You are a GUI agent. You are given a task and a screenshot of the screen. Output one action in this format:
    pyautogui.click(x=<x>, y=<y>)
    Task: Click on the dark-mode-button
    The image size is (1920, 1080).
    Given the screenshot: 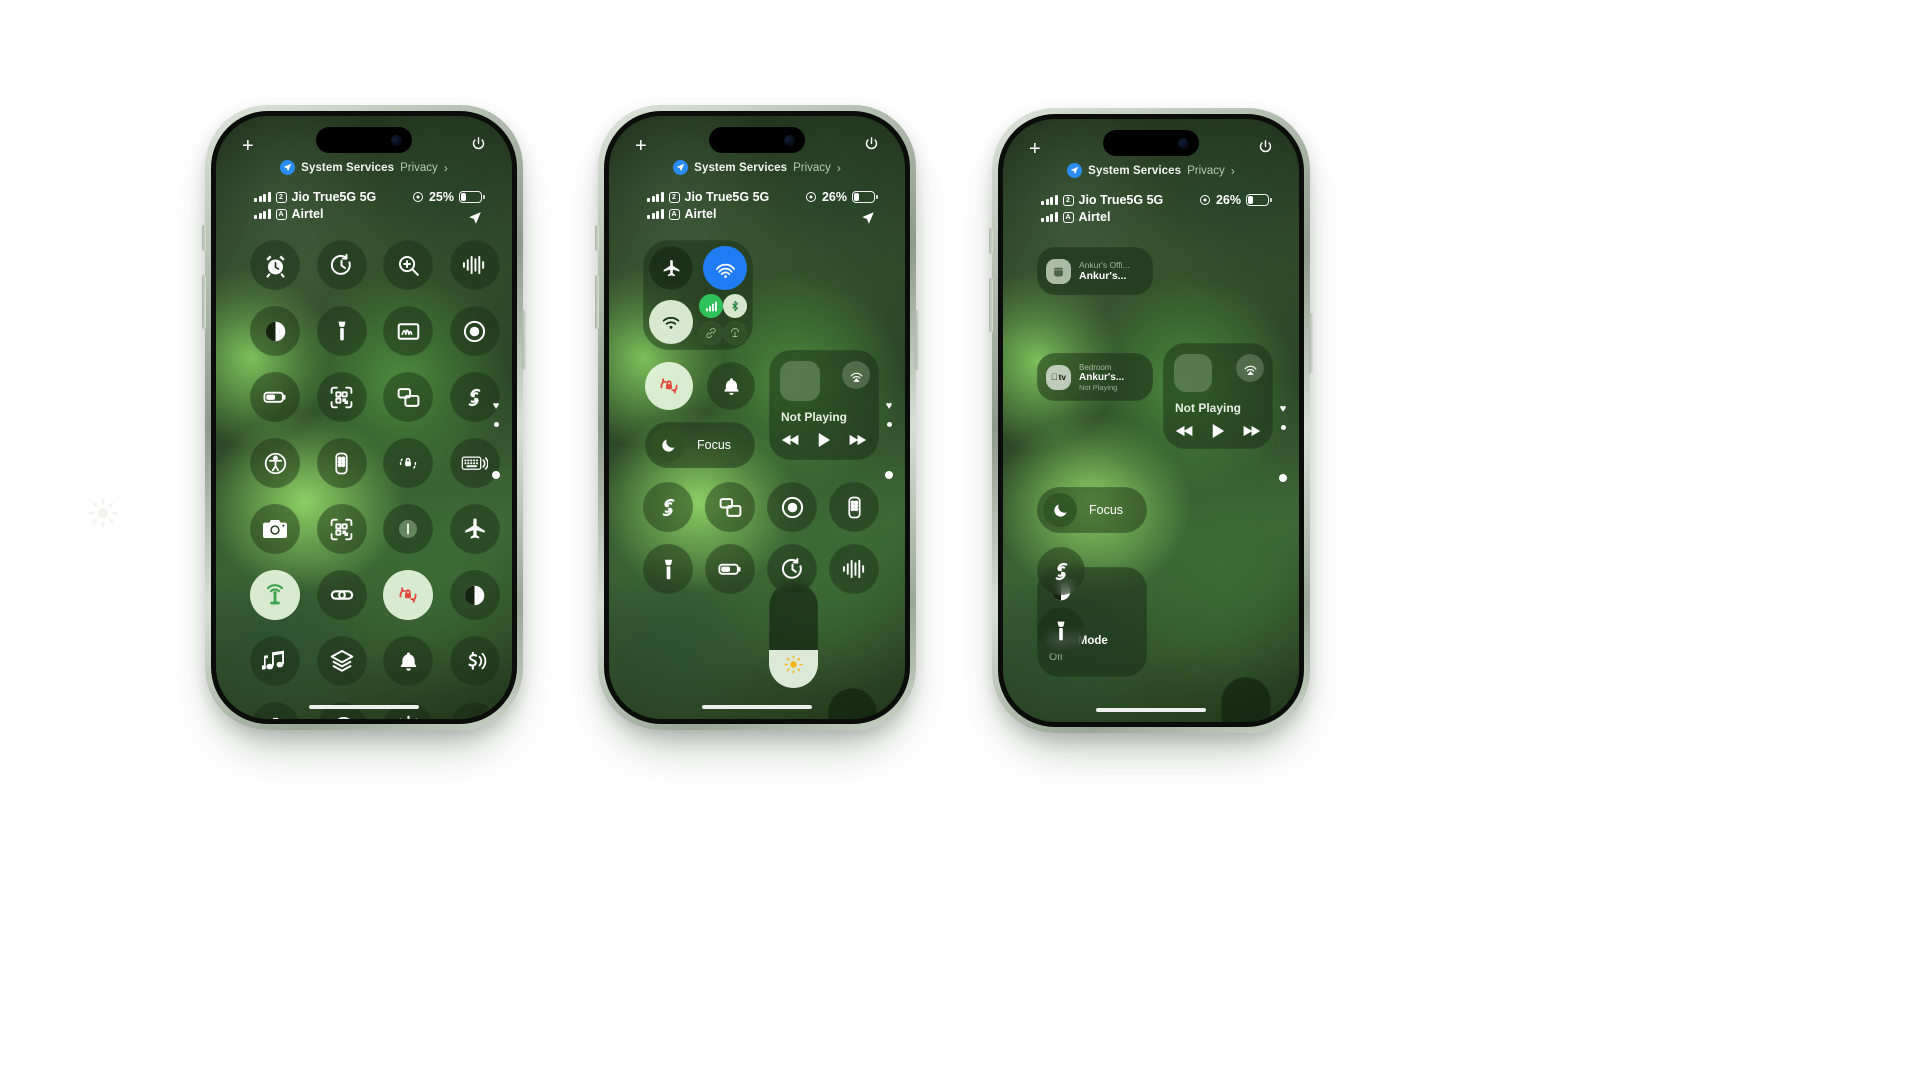 What is the action you would take?
    pyautogui.click(x=275, y=331)
    